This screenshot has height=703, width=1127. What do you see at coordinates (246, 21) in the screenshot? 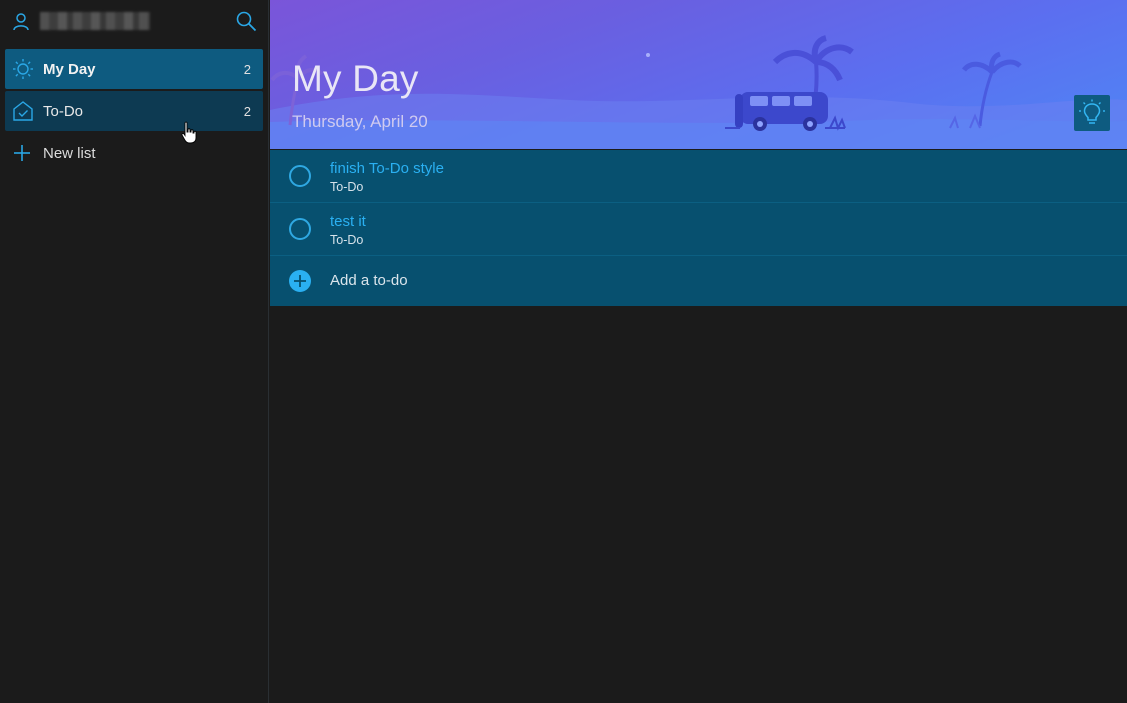
I see `search-icon` at bounding box center [246, 21].